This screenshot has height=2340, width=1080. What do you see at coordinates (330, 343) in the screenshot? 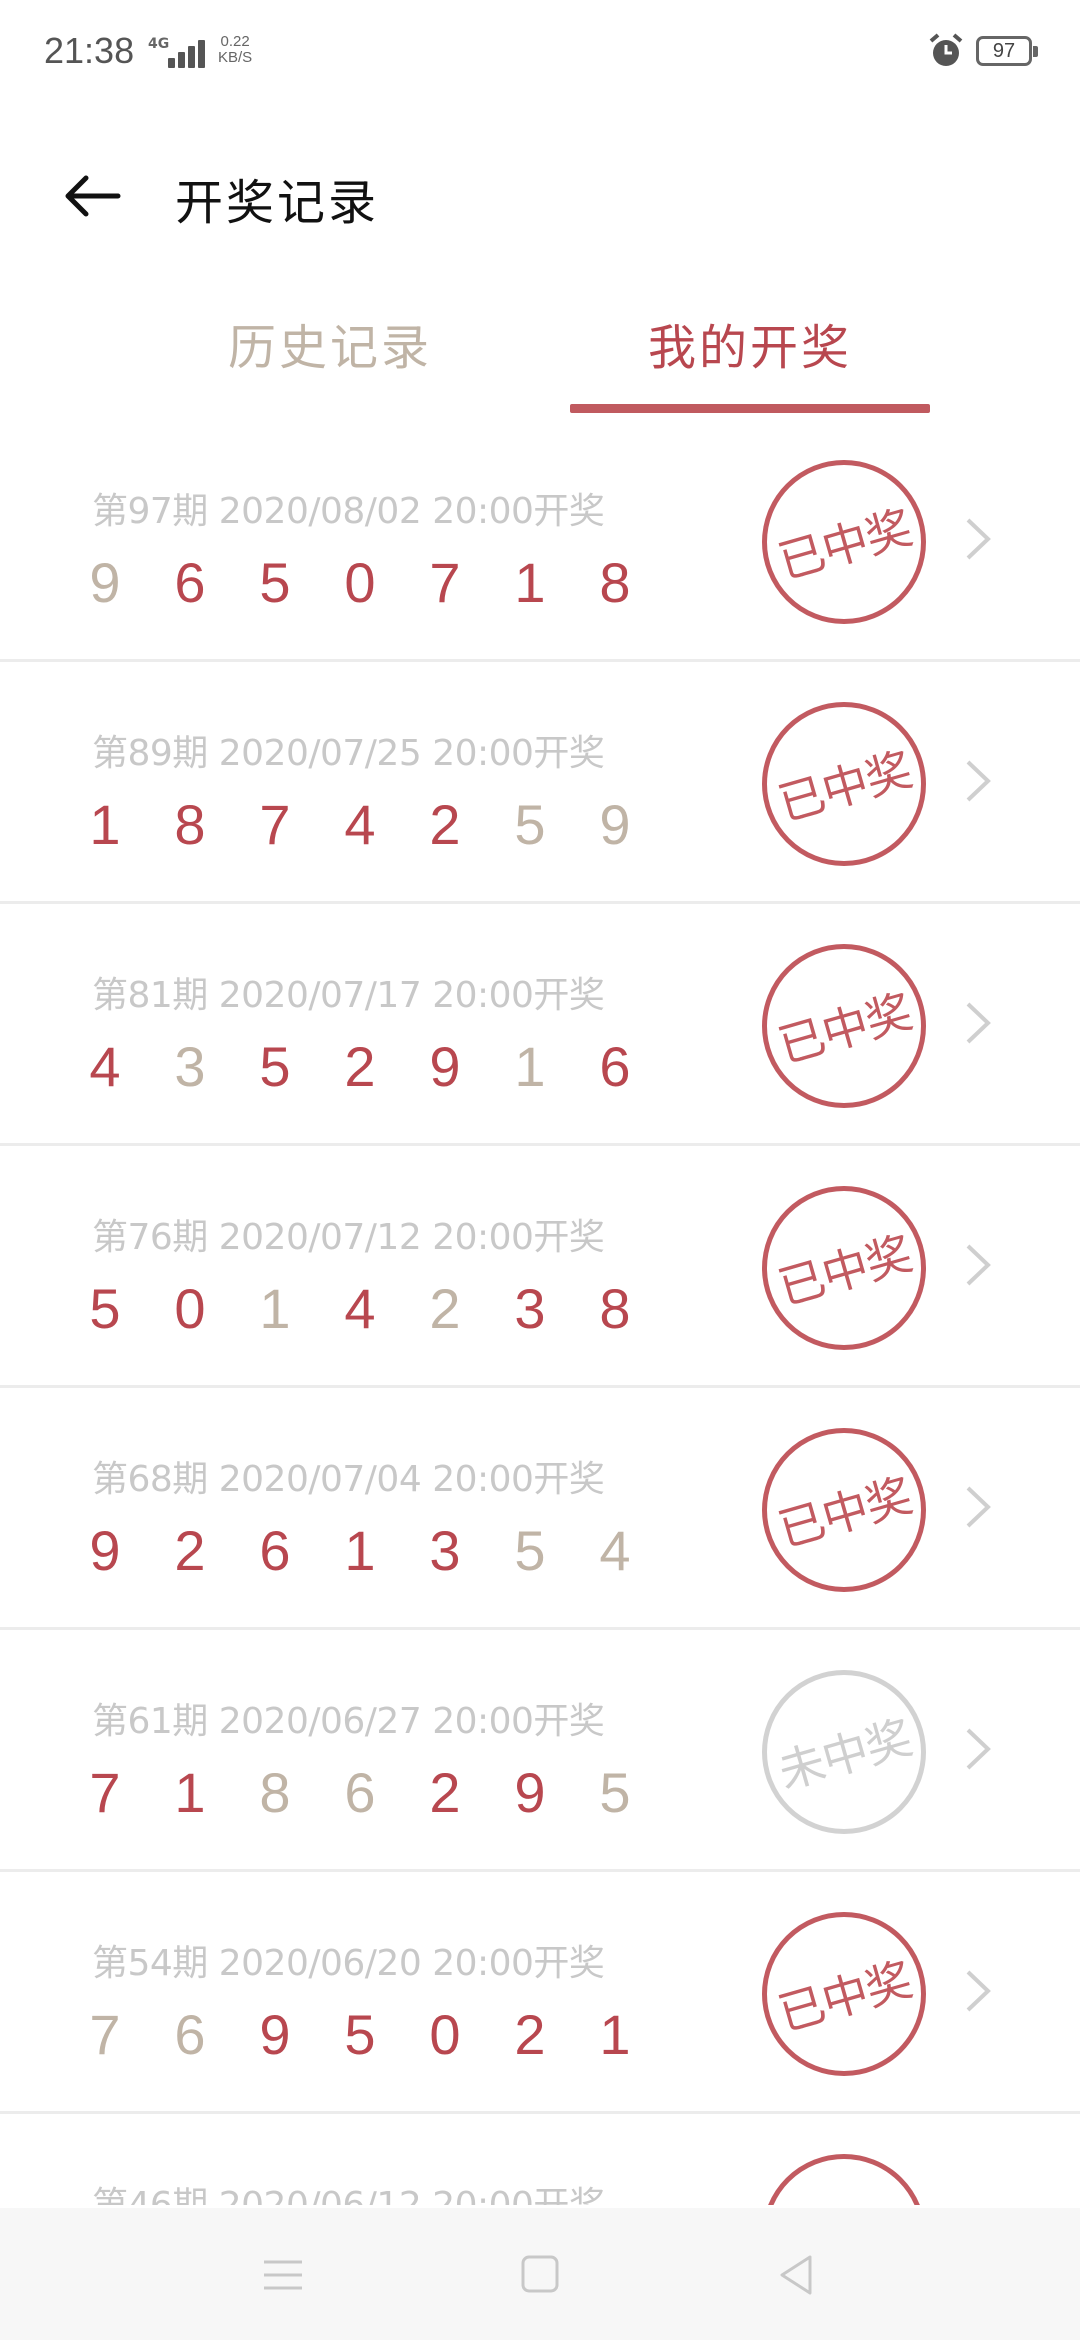
I see `tab-history: 历史记录` at bounding box center [330, 343].